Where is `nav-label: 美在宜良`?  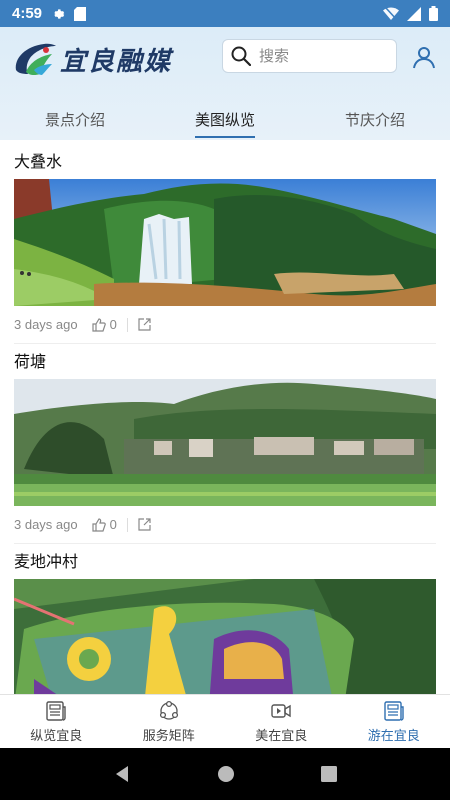 nav-label: 美在宜良 is located at coordinates (281, 736).